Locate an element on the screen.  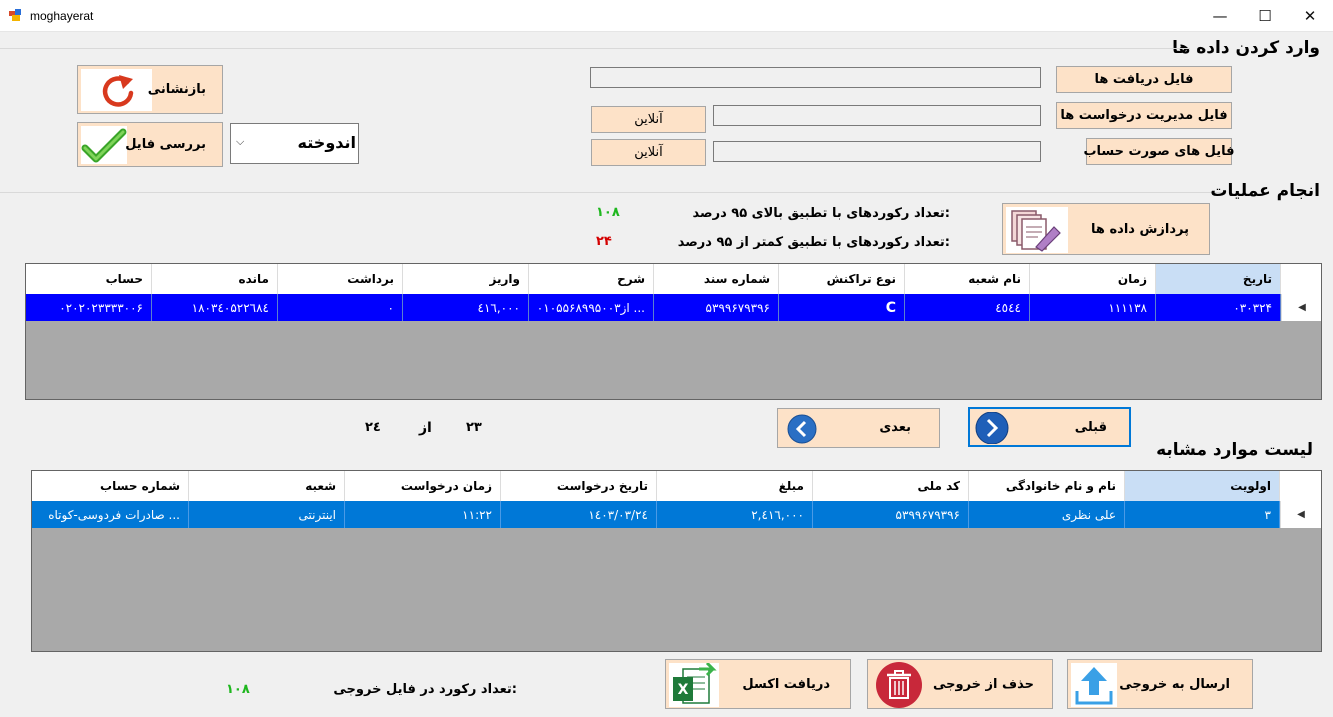
column-header: شعبه is located at coordinates (267, 486).